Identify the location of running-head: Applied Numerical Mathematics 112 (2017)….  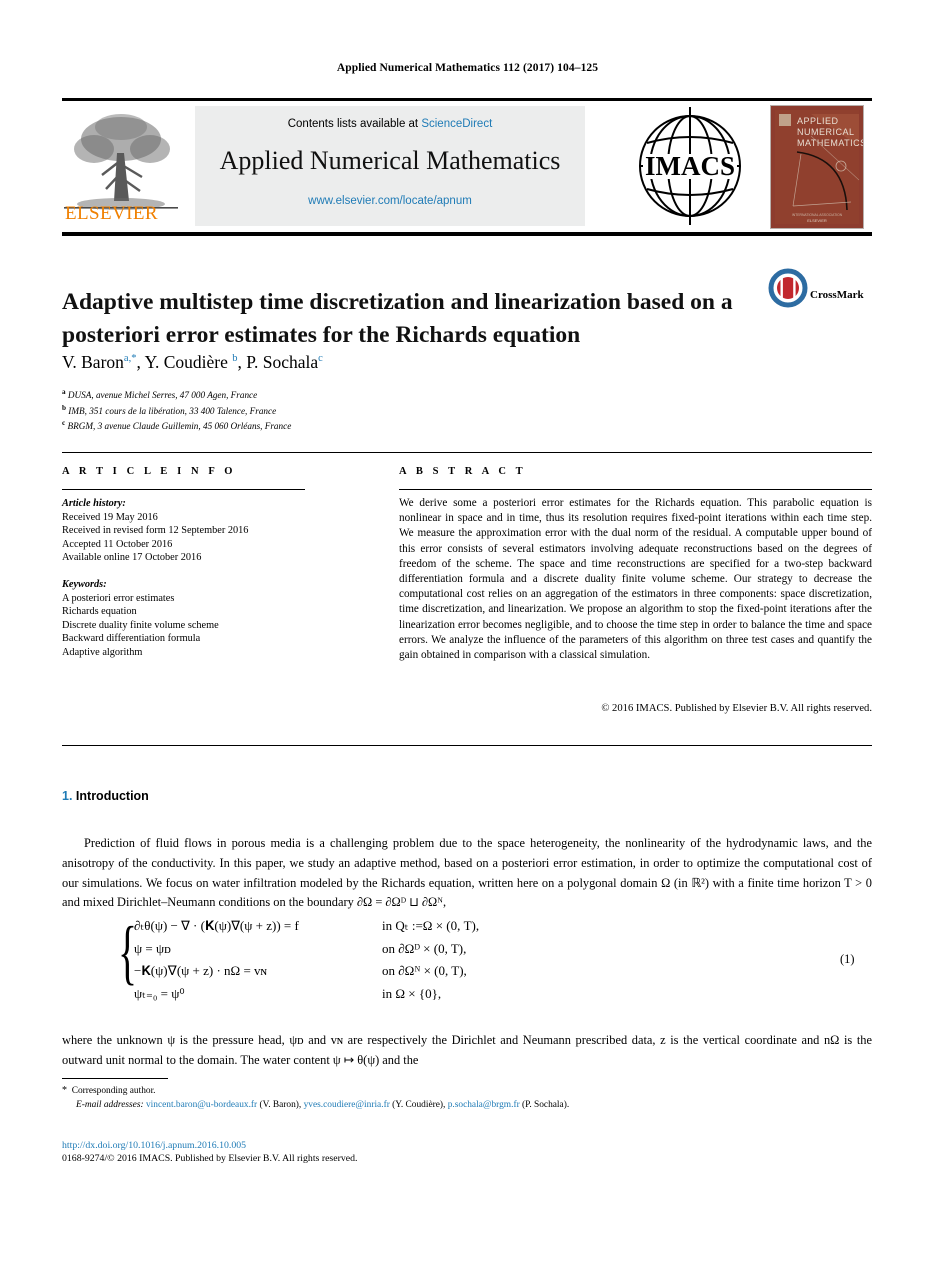
(467, 68).